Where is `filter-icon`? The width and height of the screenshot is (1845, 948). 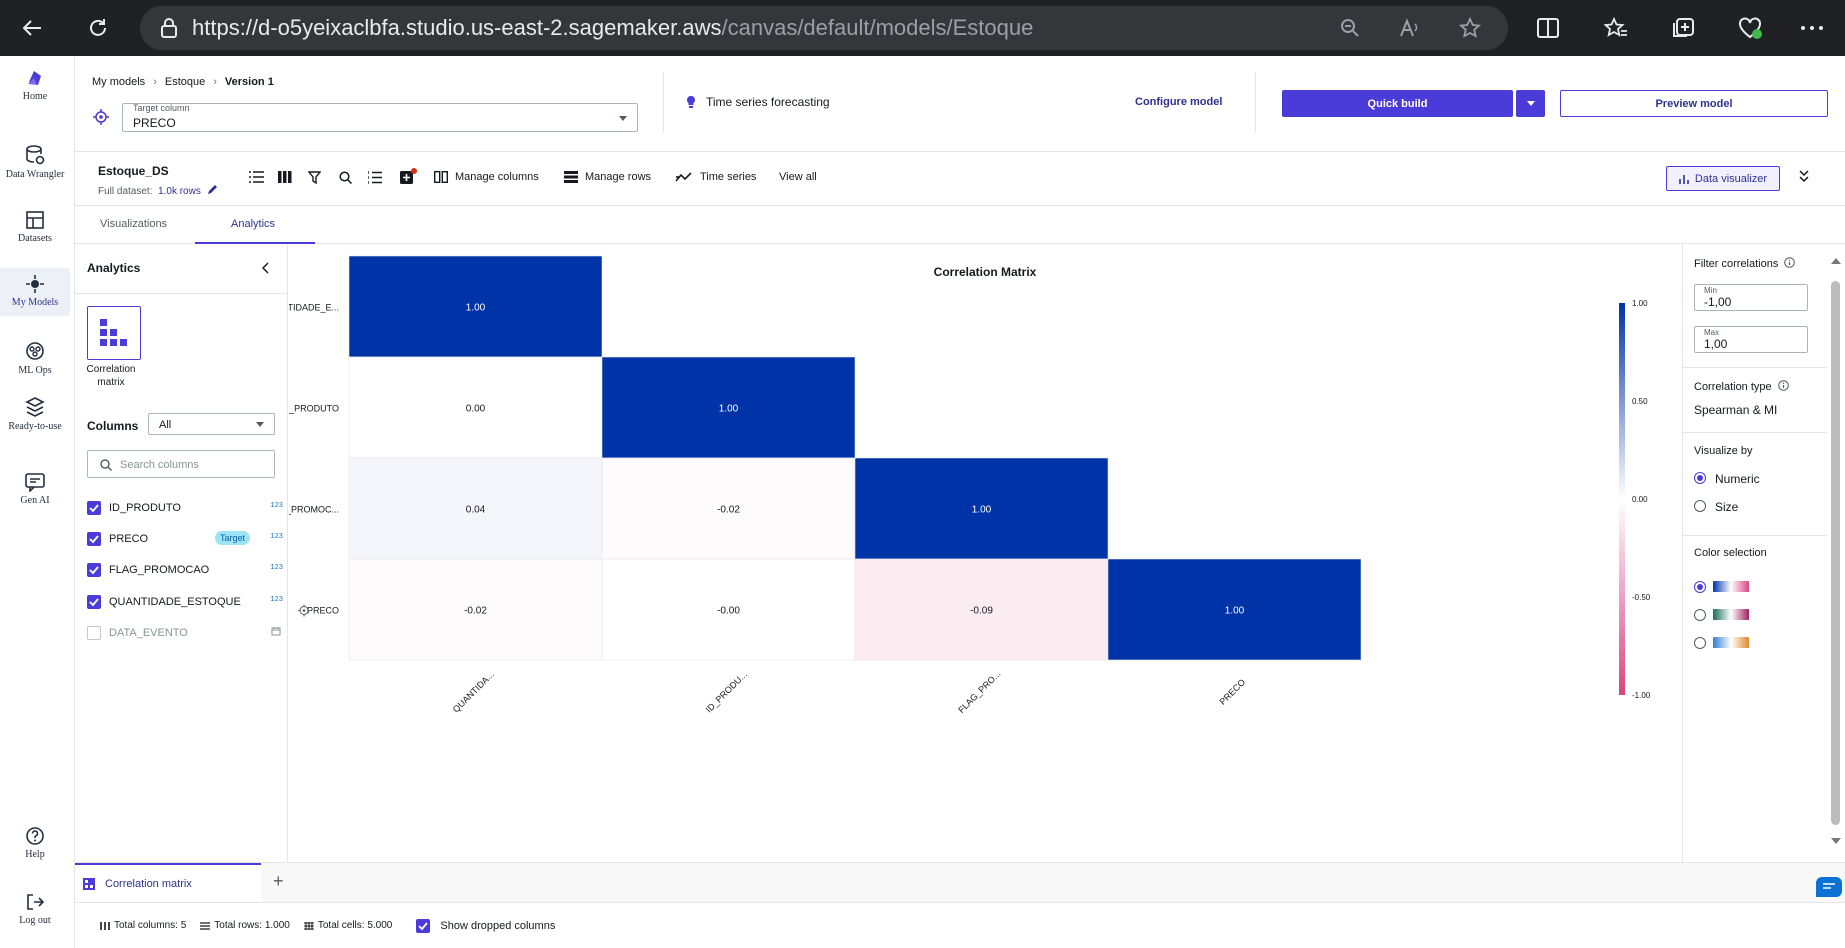 filter-icon is located at coordinates (314, 177).